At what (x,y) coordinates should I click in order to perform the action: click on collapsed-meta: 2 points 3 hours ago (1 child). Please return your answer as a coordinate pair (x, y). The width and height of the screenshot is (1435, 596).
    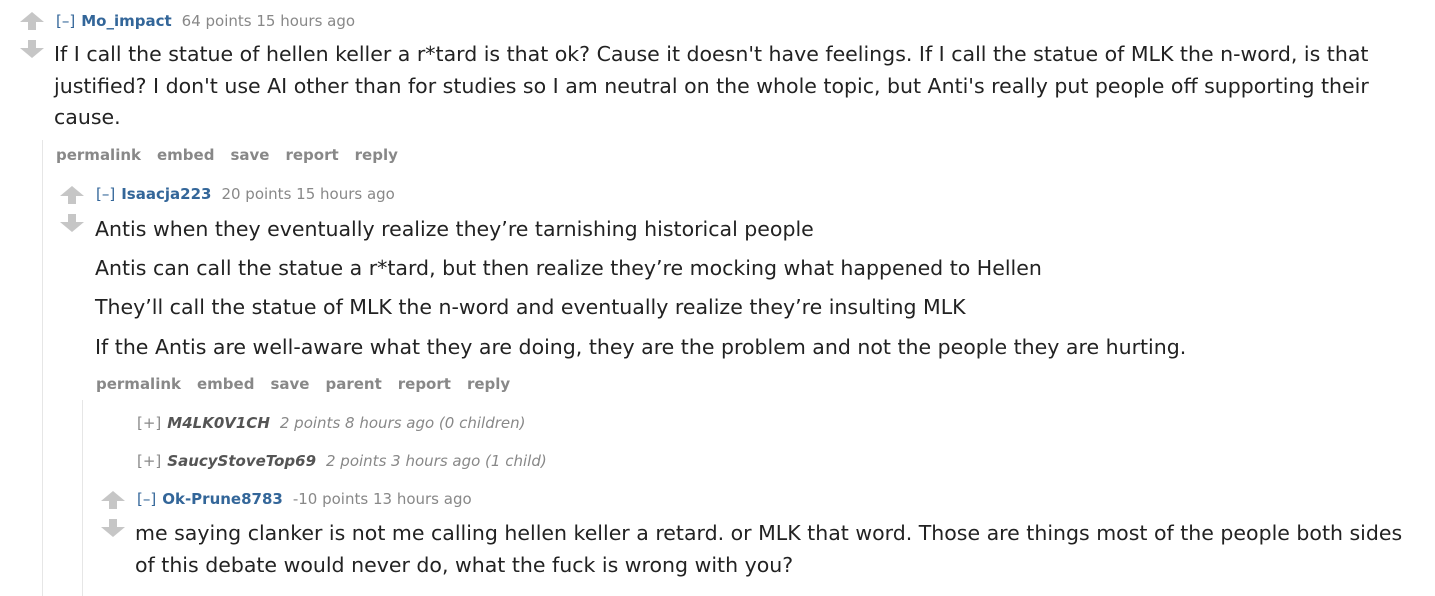
    Looking at the image, I should click on (436, 461).